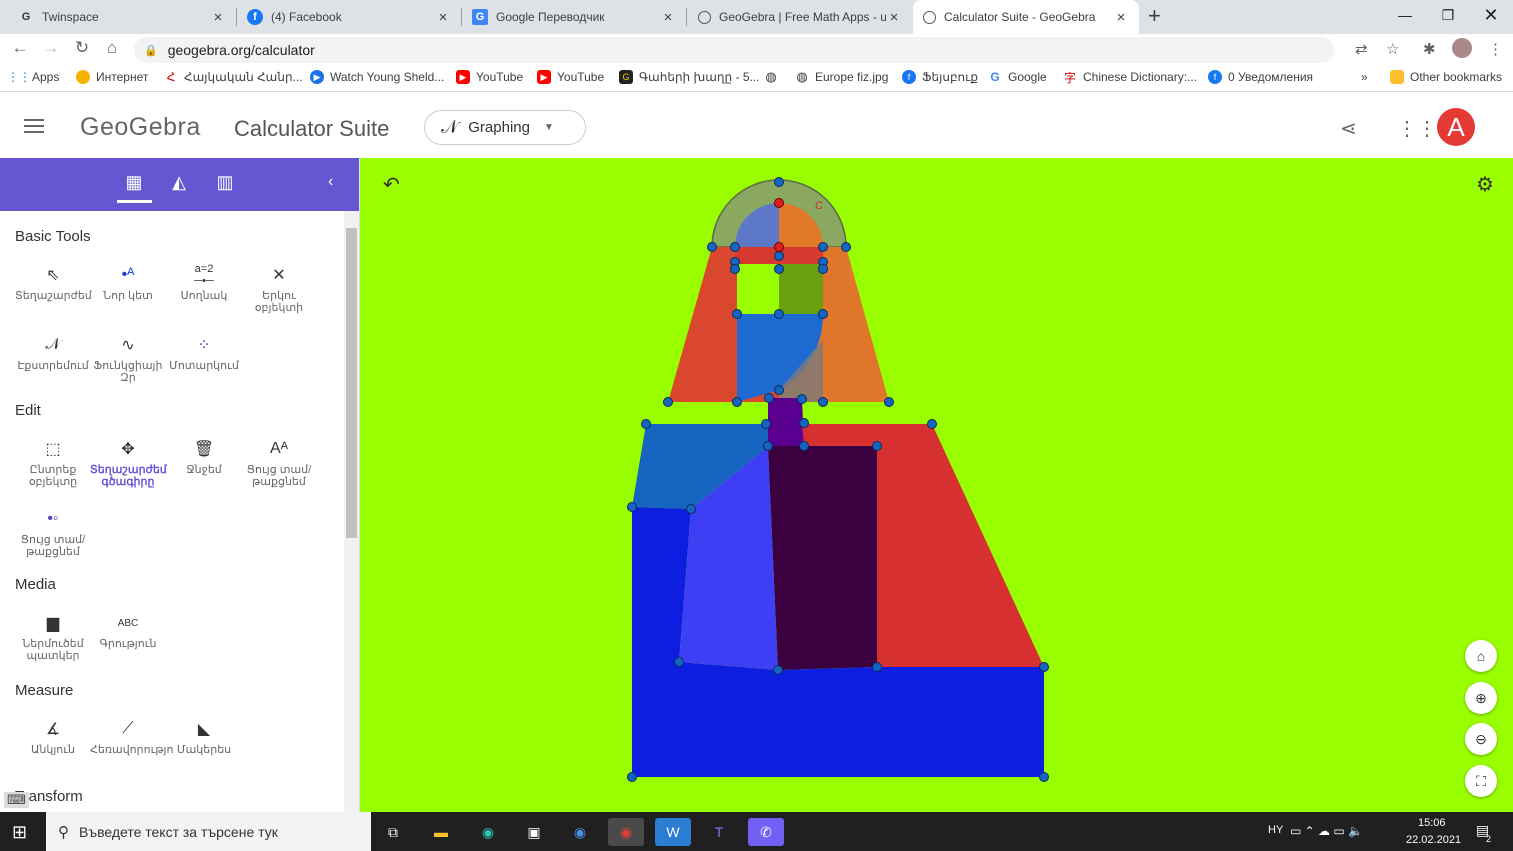 Image resolution: width=1513 pixels, height=851 pixels. Describe the element at coordinates (128, 629) in the screenshot. I see `tool-text: ABC Գրություն` at that location.